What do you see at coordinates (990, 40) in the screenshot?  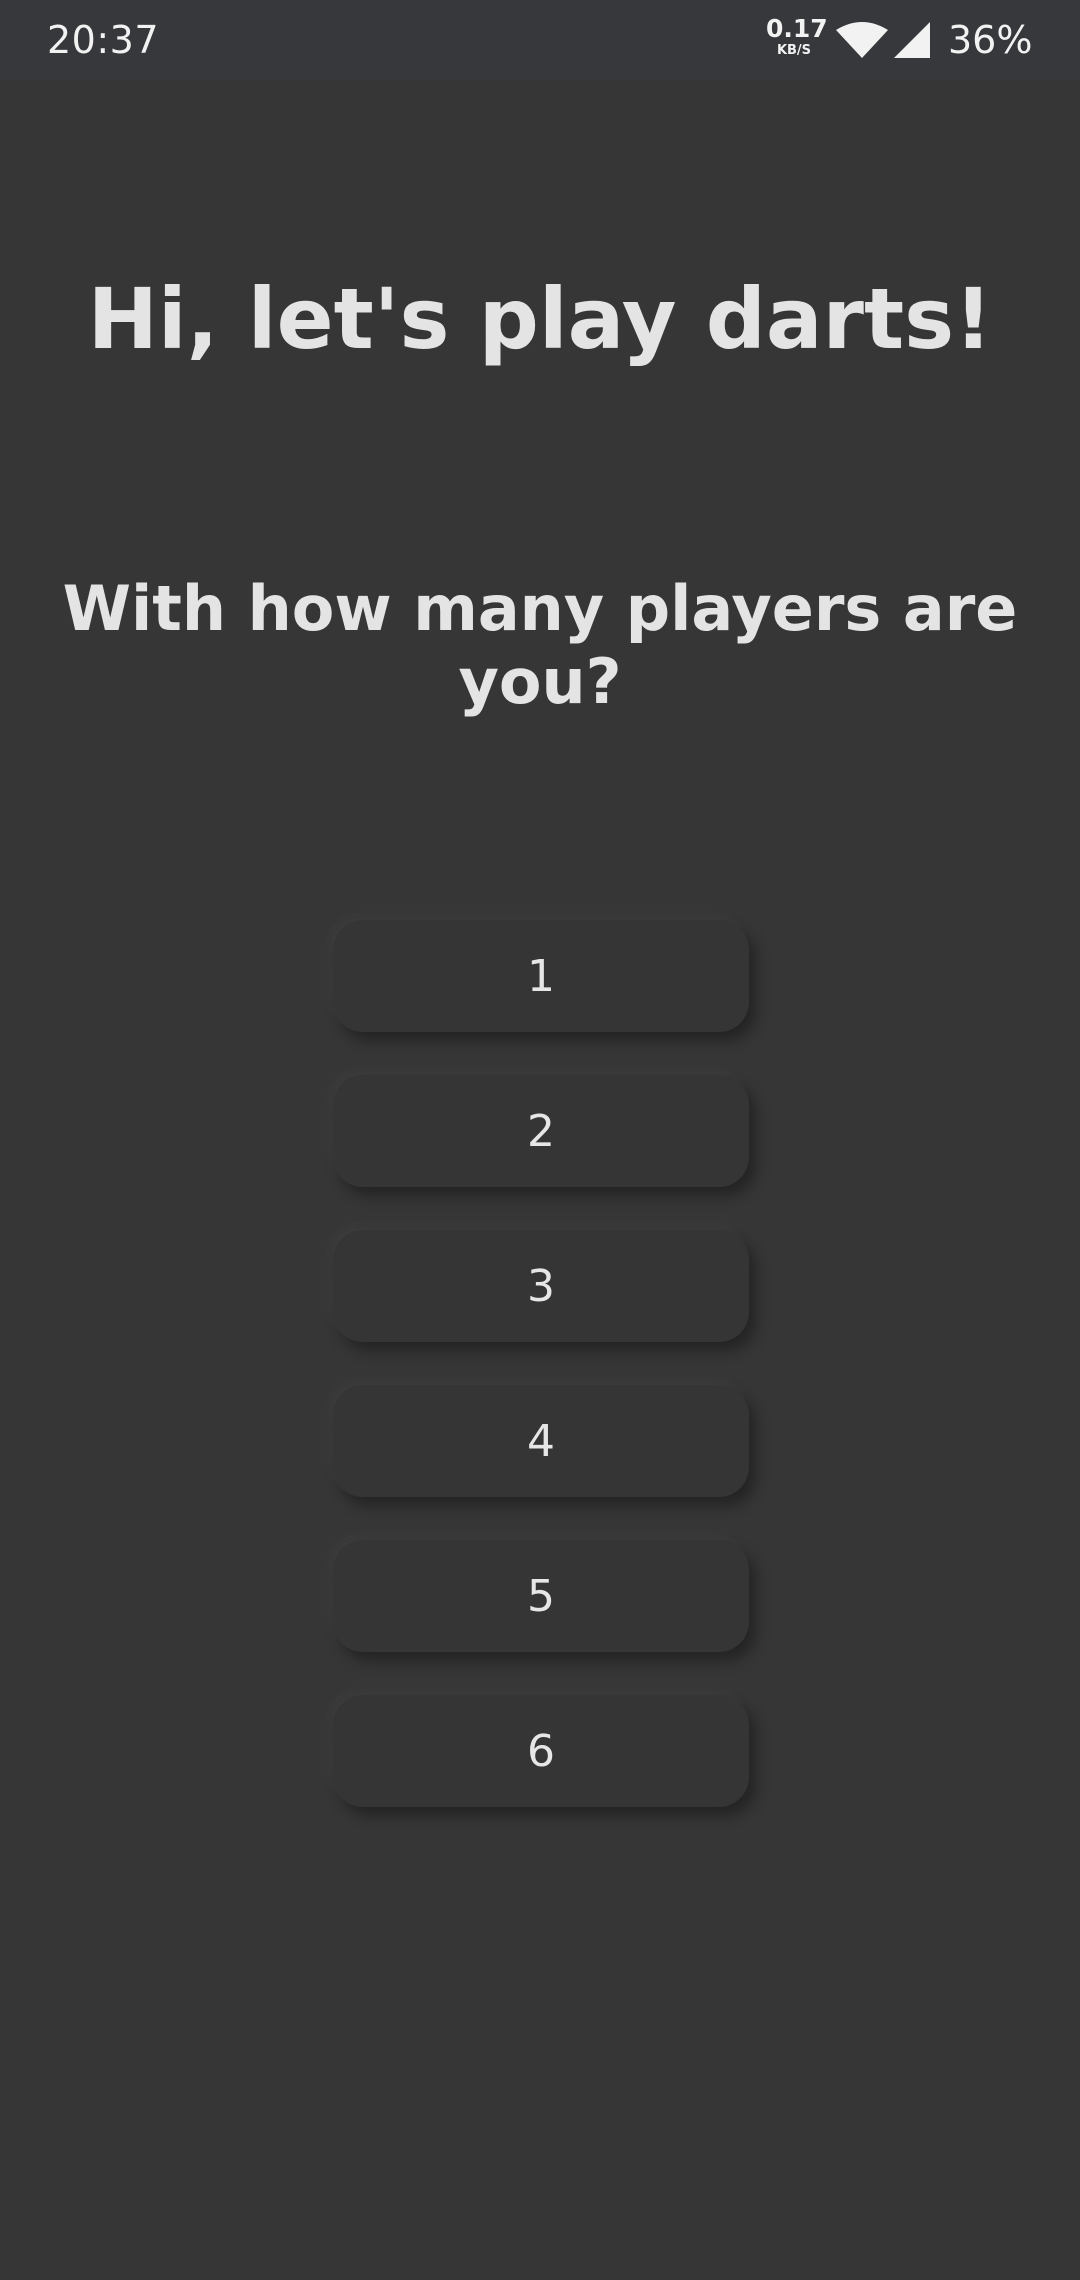 I see `battery-percentage: 36%` at bounding box center [990, 40].